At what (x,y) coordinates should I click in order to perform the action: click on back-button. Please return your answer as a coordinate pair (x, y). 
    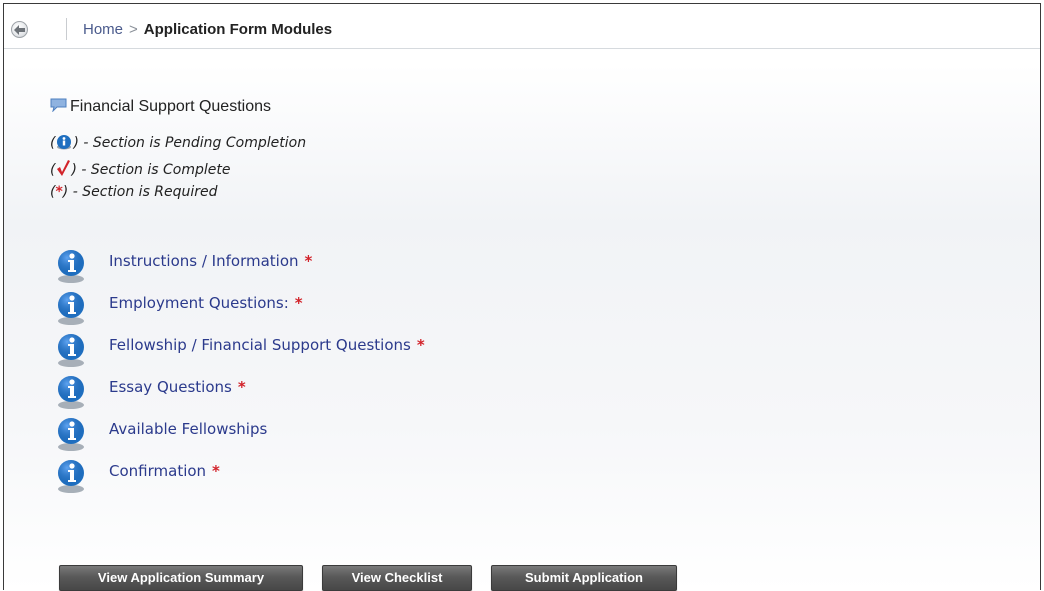
    Looking at the image, I should click on (19, 29).